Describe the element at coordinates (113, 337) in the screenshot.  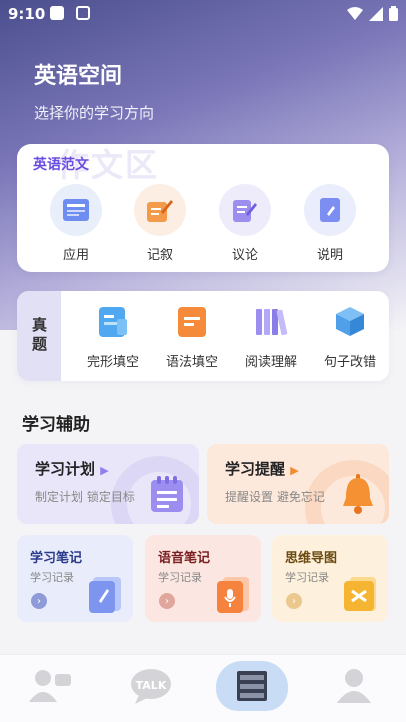
I see `exam-item-cloze: 完形填空` at that location.